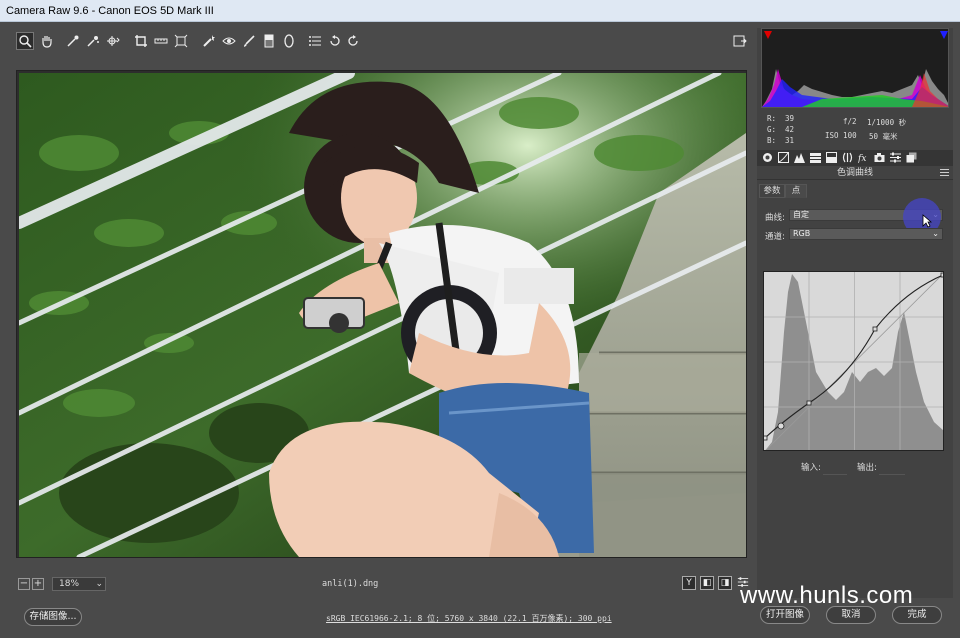 This screenshot has width=960, height=638. Describe the element at coordinates (161, 41) in the screenshot. I see `straighten-icon` at that location.